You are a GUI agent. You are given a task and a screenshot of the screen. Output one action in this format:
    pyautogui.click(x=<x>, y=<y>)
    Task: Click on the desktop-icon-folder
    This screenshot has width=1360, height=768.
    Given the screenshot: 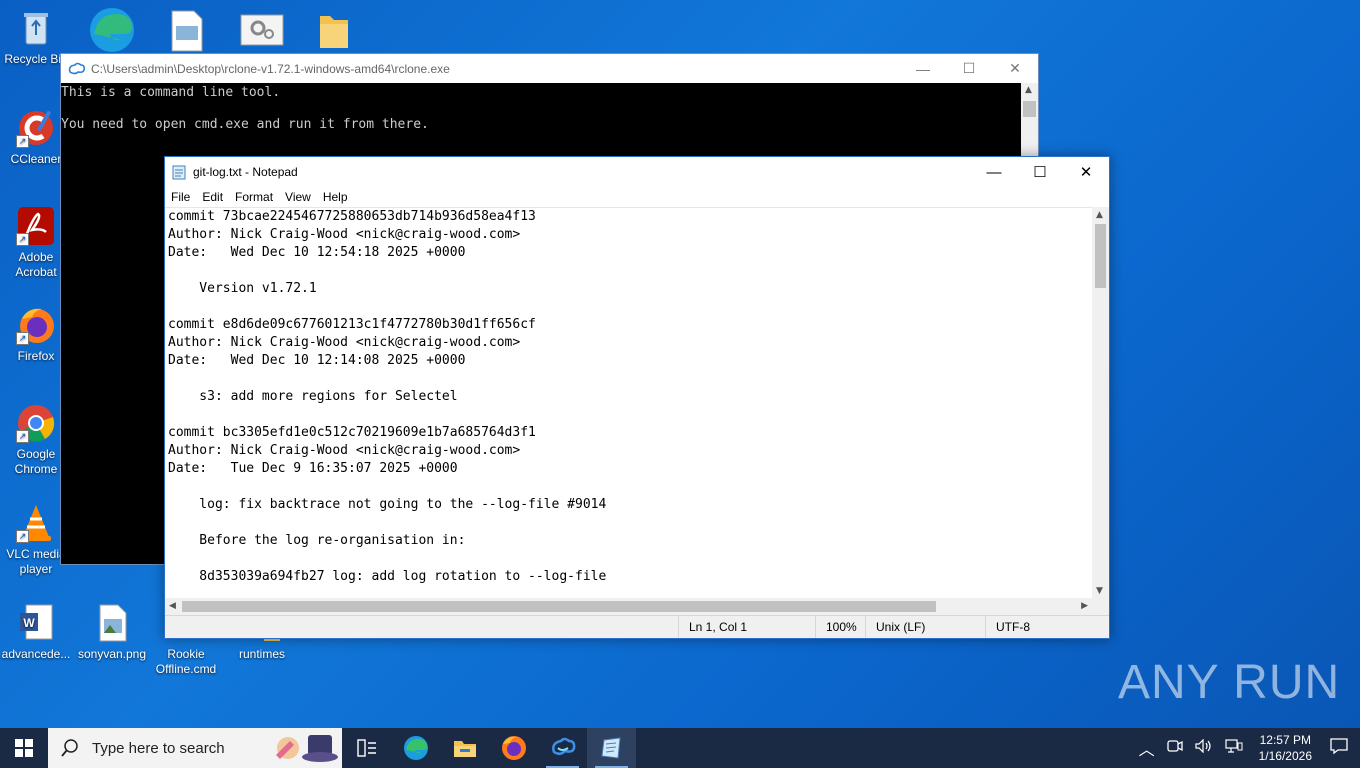 What is the action you would take?
    pyautogui.click(x=334, y=30)
    